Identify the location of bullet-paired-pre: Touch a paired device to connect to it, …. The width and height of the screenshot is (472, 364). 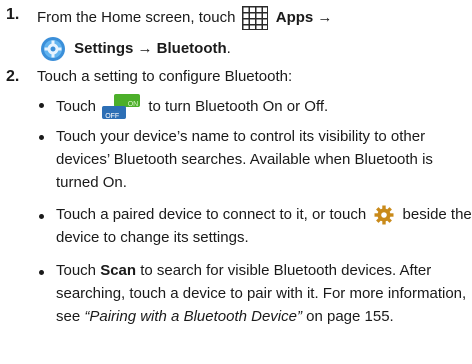
(211, 214).